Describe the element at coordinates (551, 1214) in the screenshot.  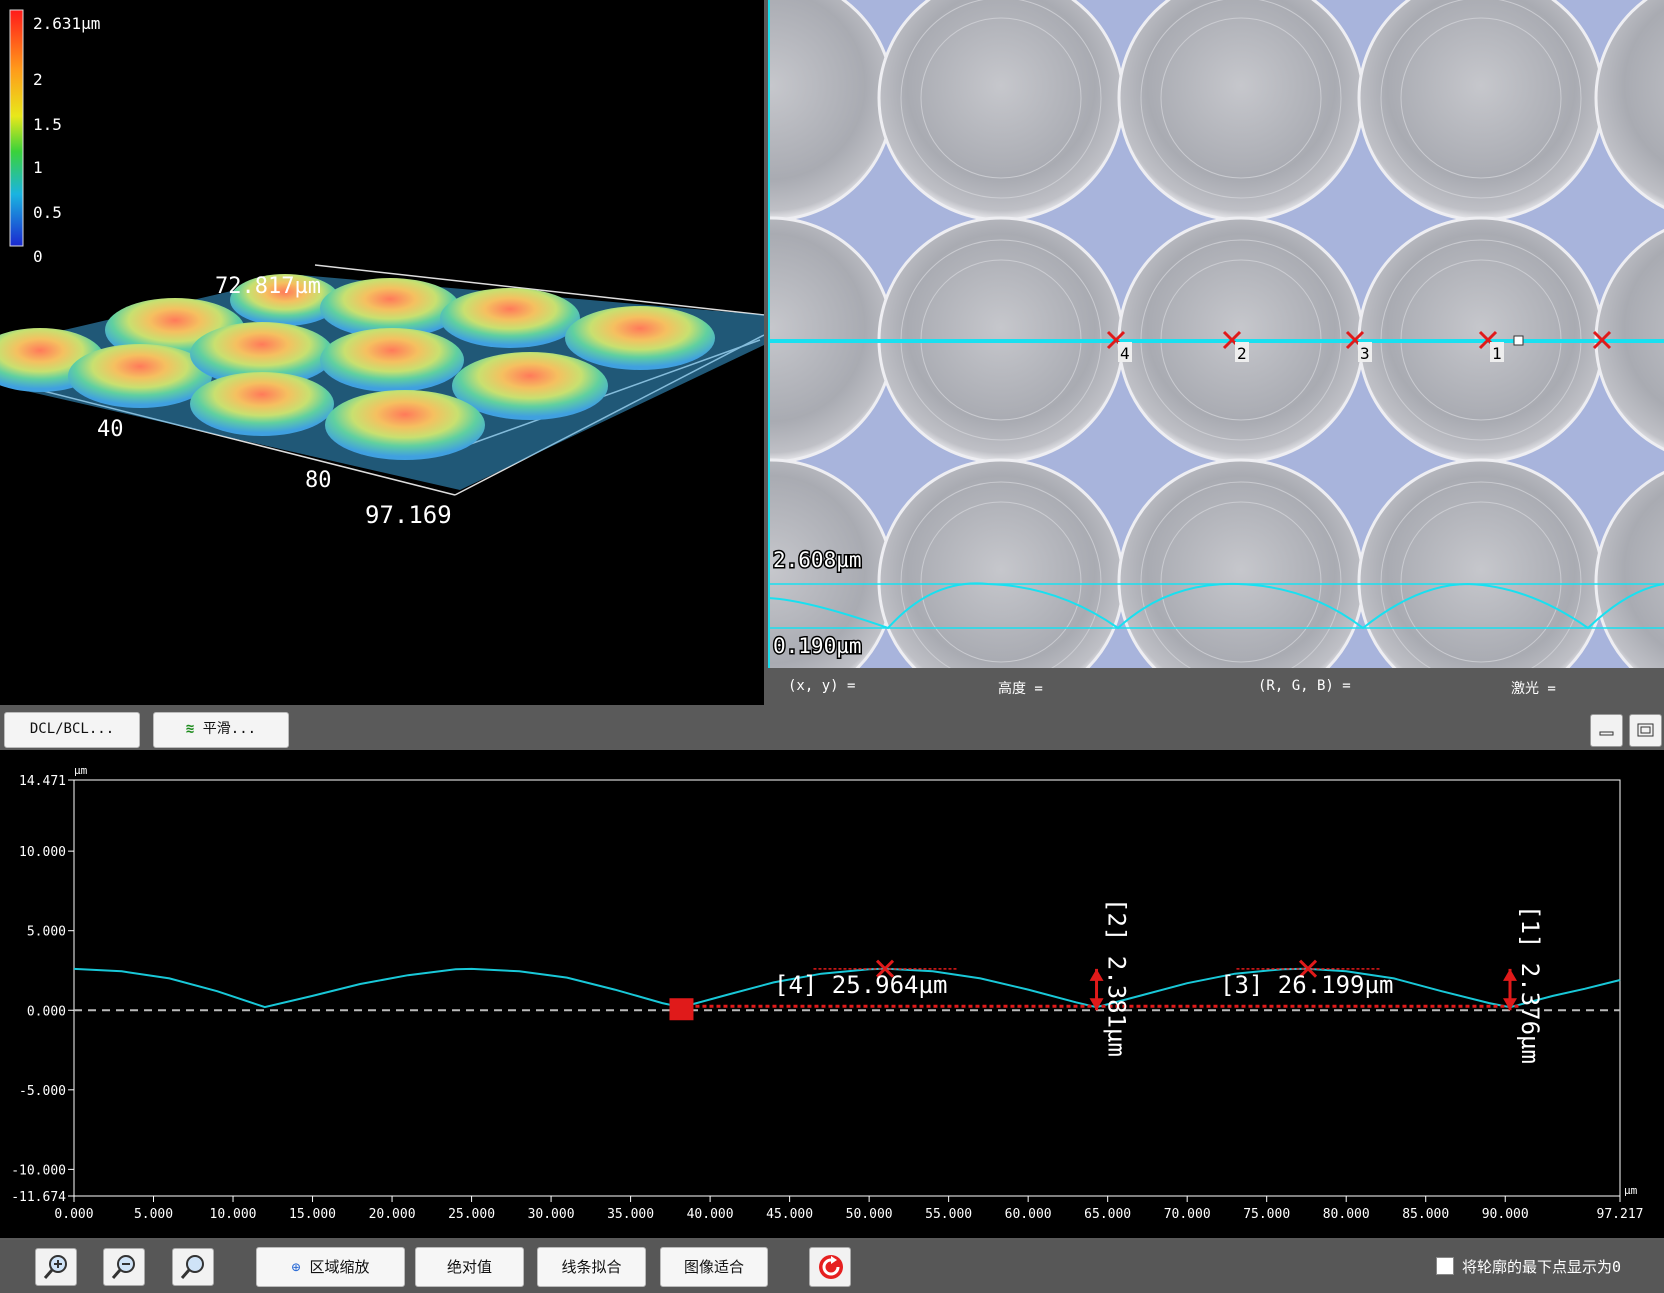
I see `x-tick-label: 30.000` at that location.